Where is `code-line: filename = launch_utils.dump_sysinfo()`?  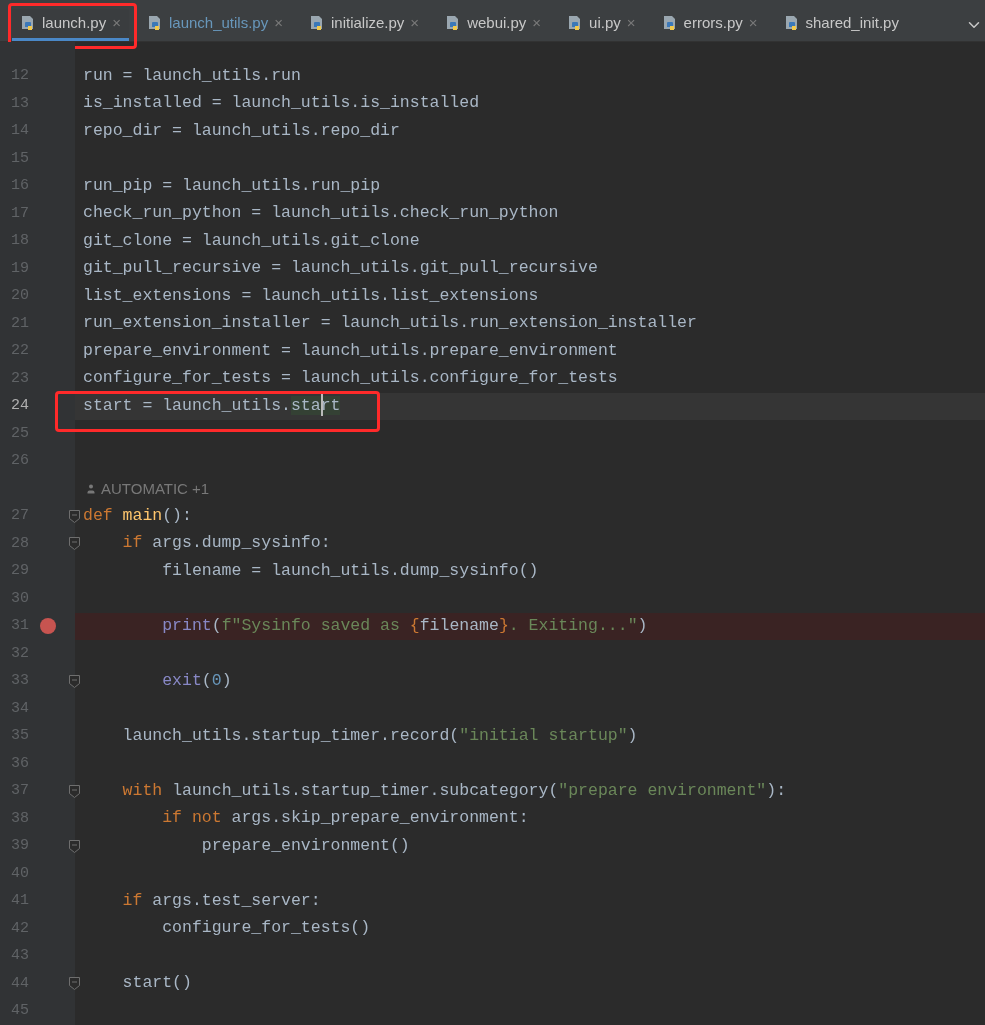
code-line: filename = launch_utils.dump_sysinfo() is located at coordinates (350, 570).